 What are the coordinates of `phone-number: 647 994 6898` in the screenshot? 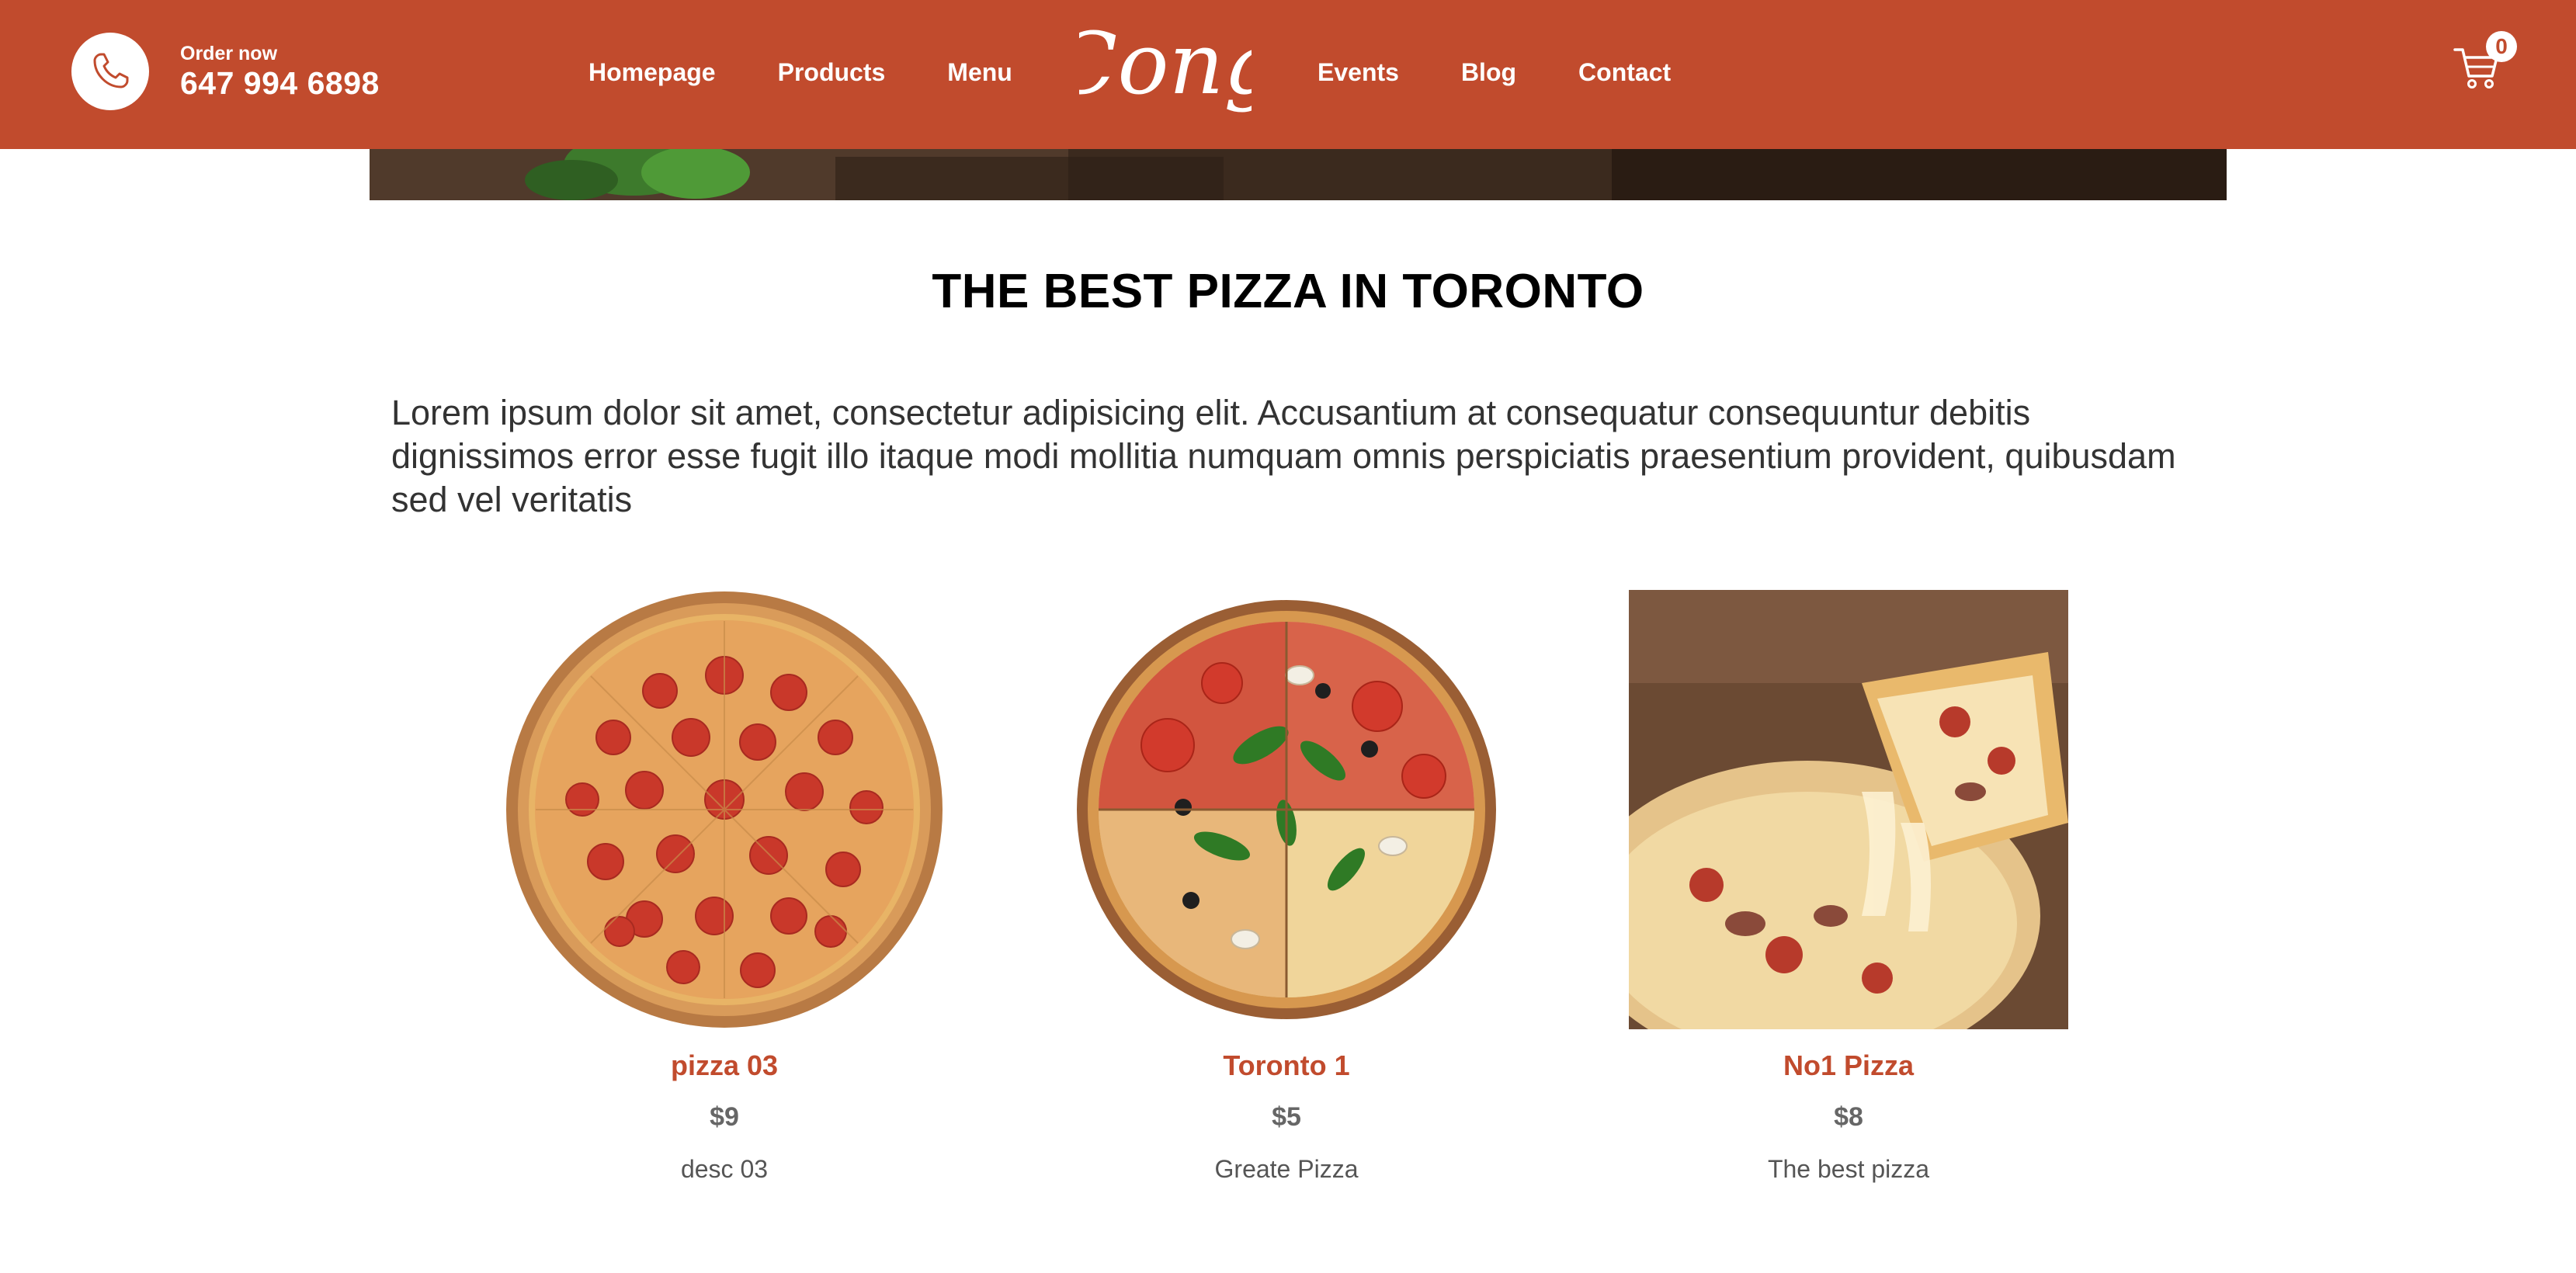 It's located at (280, 83).